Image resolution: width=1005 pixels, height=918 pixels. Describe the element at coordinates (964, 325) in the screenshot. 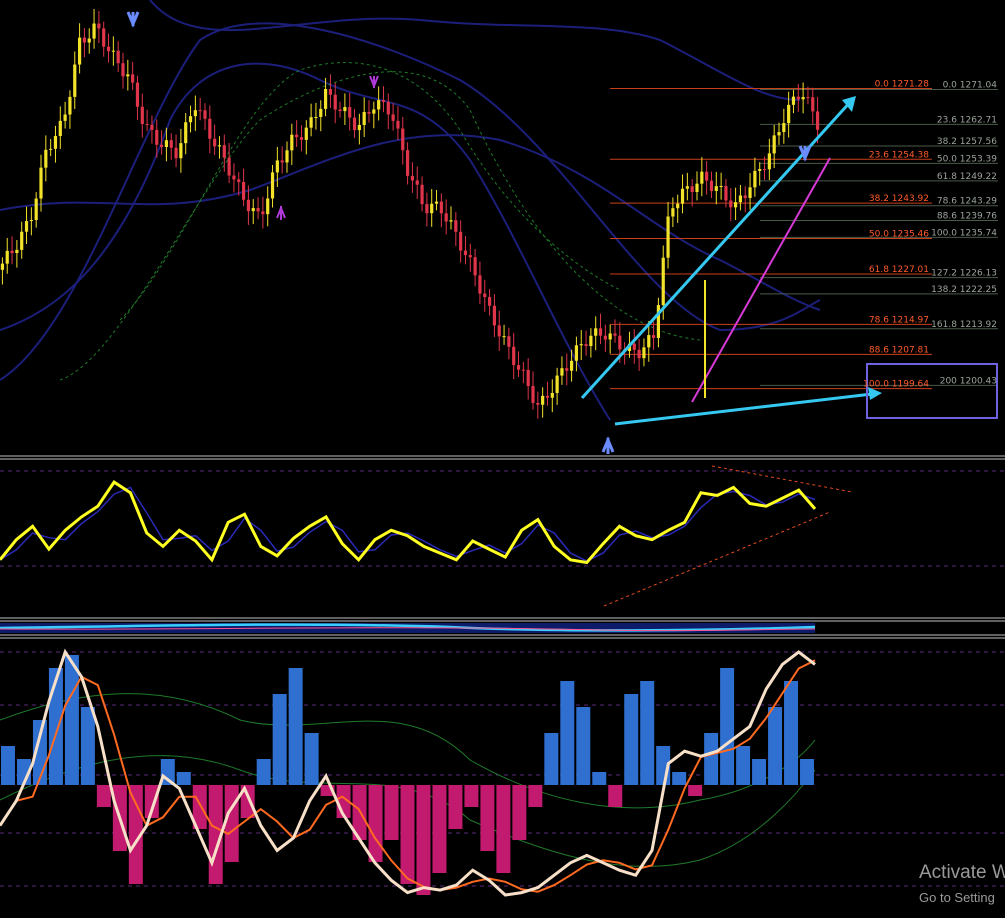

I see `fib-label-right: 161.8 1213.92` at that location.